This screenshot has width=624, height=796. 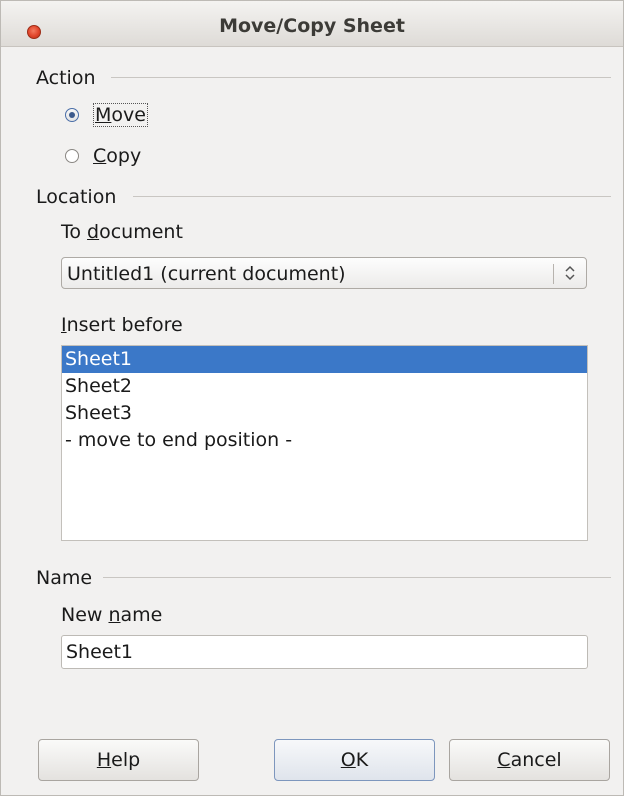 I want to click on list-item-end-position: - move to end position -, so click(x=324, y=440).